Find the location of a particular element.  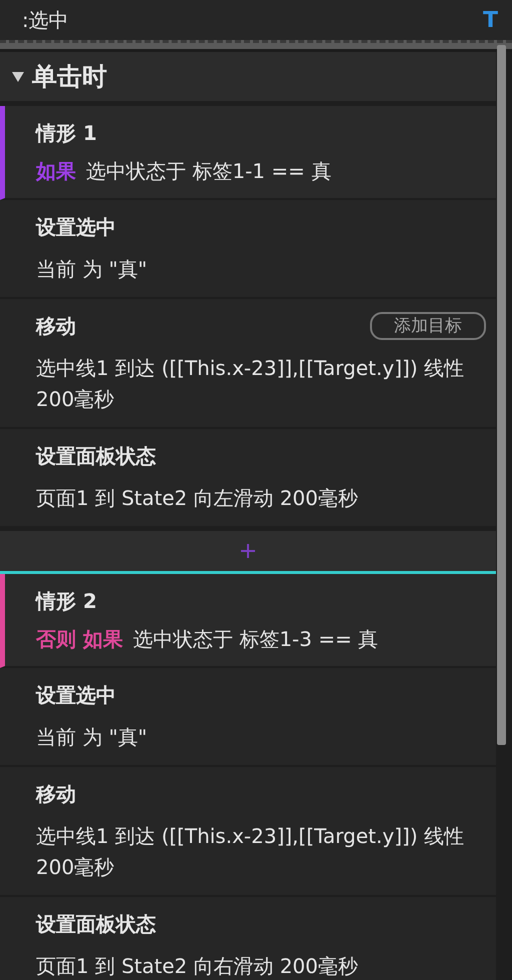

case-title: 情形 1 is located at coordinates (67, 133).